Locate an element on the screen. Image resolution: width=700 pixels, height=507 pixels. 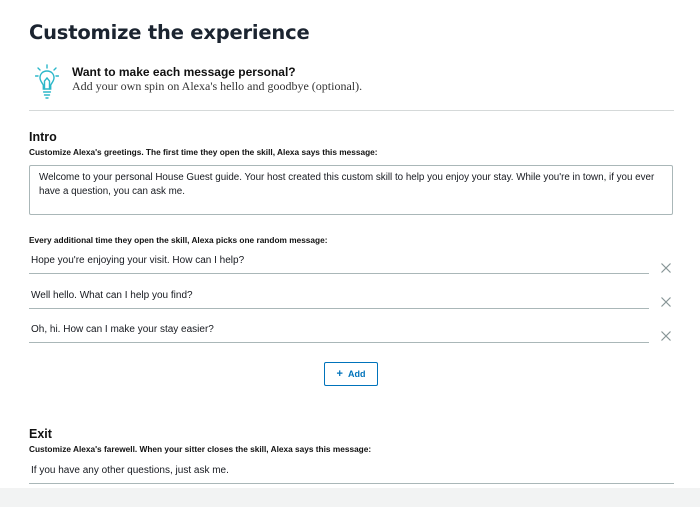
random-message-input: Oh, hi. How can I make your stay easier? is located at coordinates (339, 332).